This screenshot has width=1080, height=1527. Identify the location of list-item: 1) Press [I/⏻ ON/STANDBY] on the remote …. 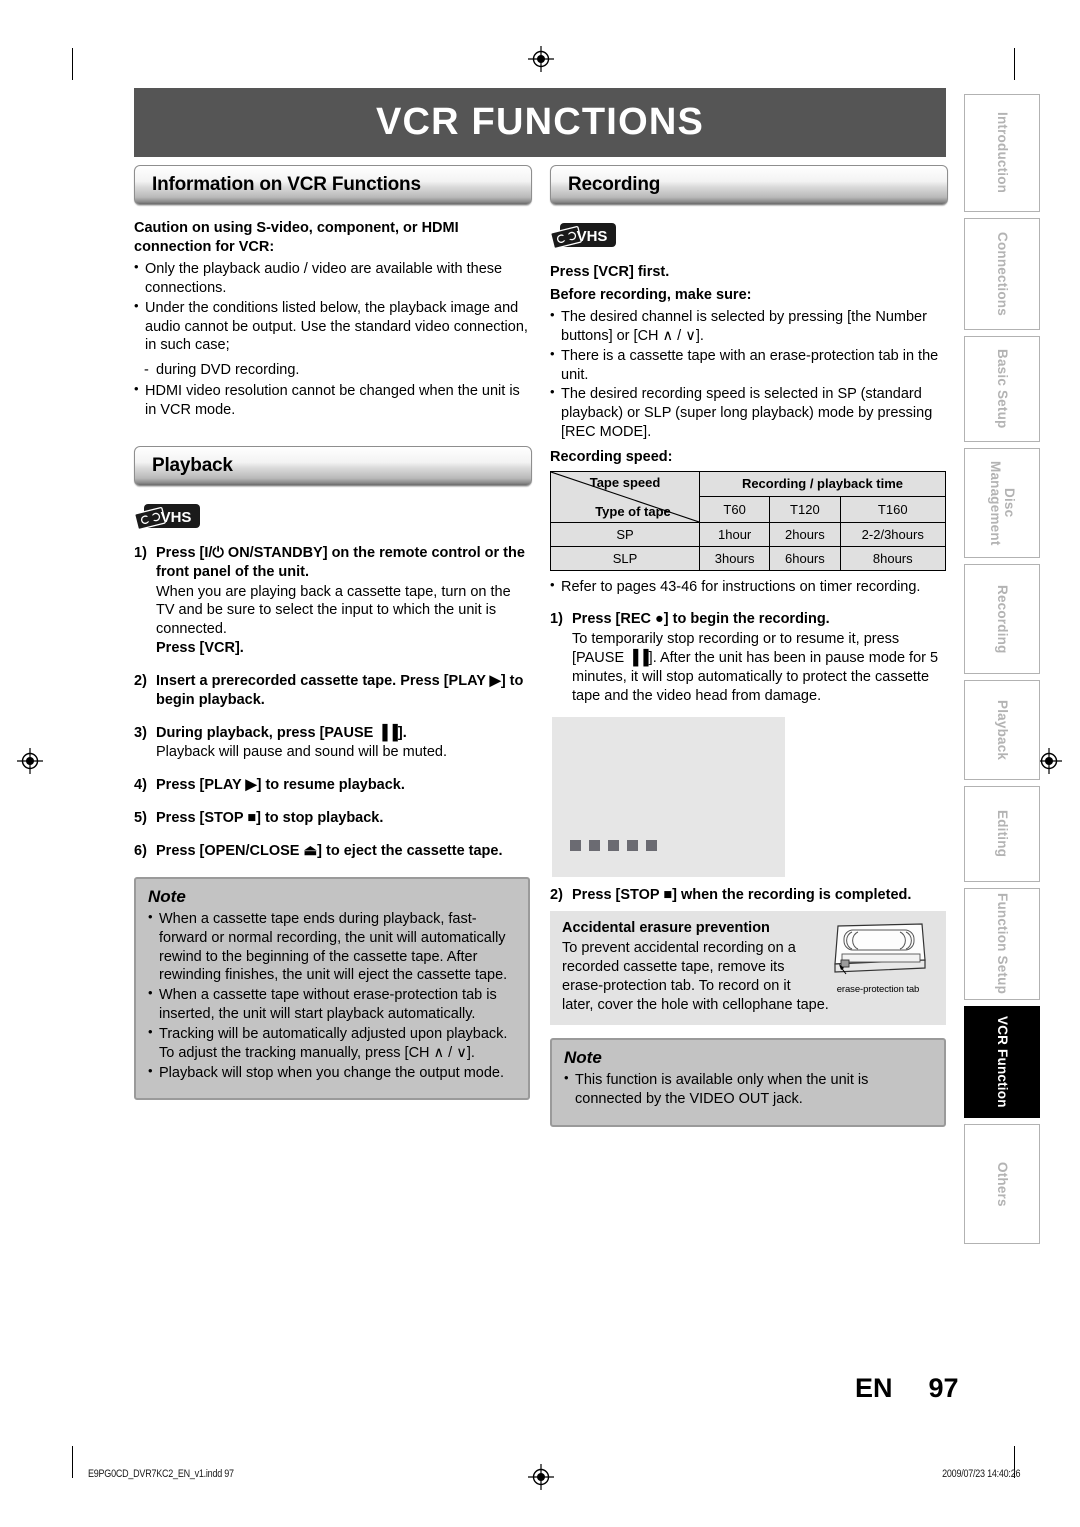
(332, 601).